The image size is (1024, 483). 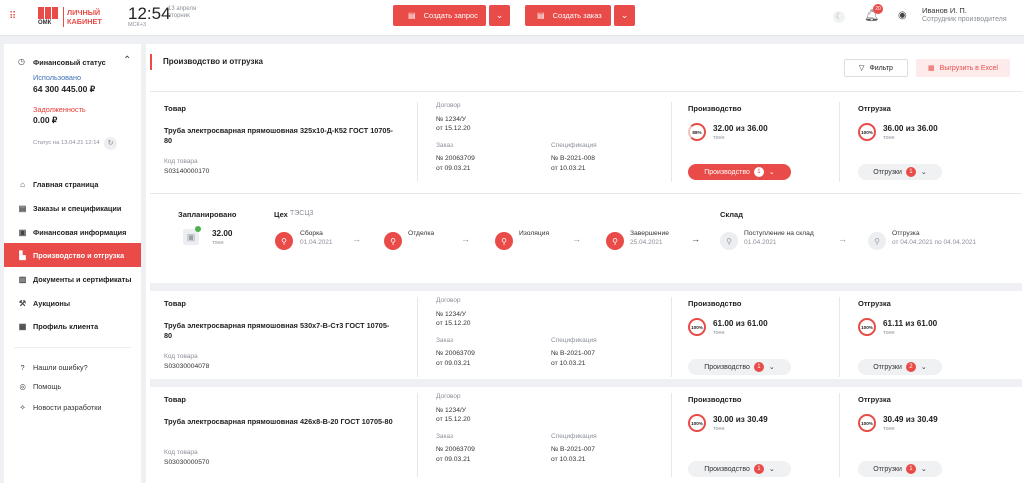 What do you see at coordinates (499, 15) in the screenshot?
I see `create-request-dropdown-button: ⌄` at bounding box center [499, 15].